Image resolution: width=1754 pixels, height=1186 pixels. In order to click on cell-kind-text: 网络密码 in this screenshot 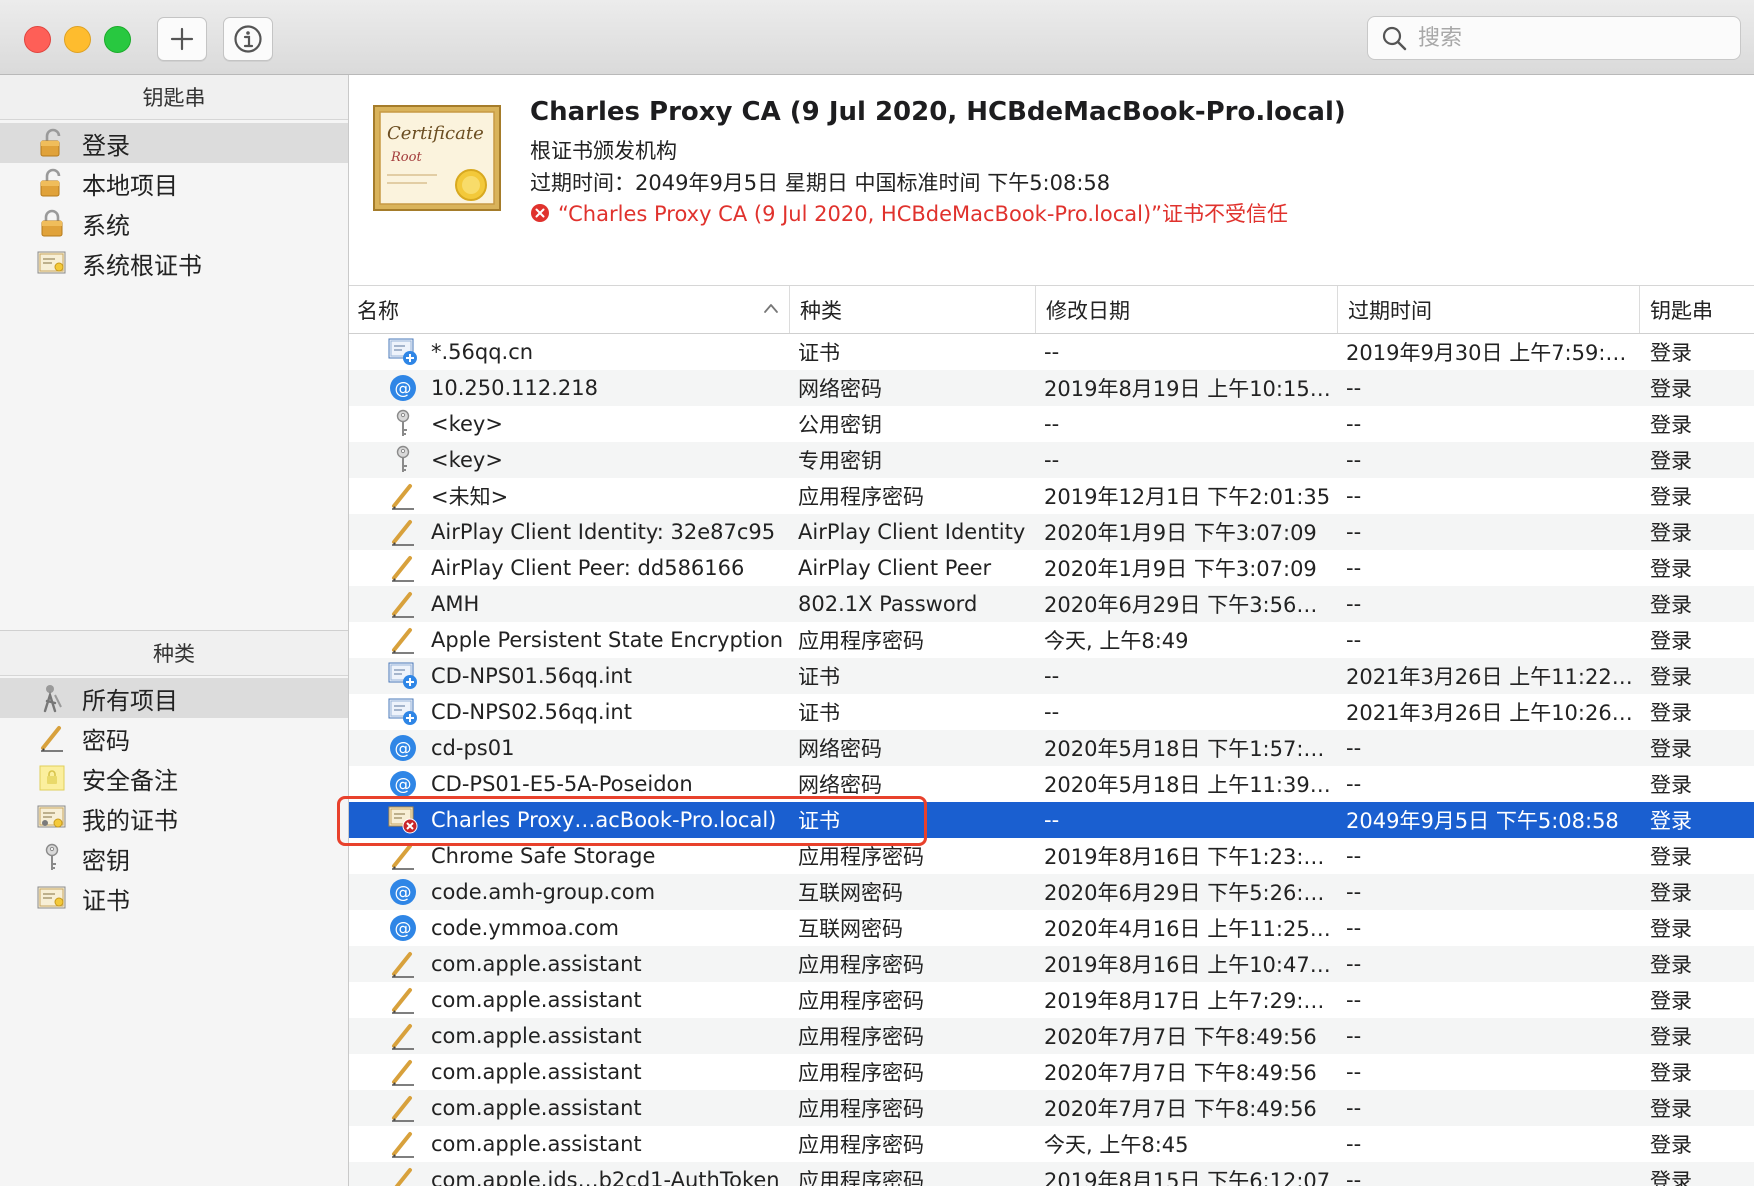, I will do `click(840, 785)`.